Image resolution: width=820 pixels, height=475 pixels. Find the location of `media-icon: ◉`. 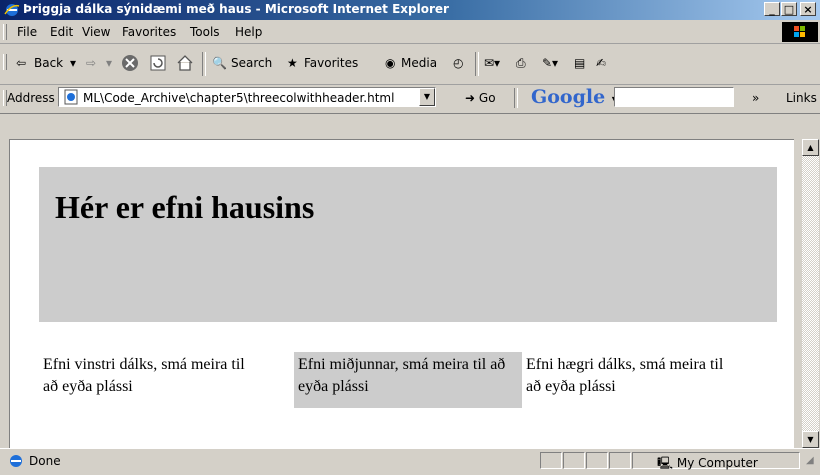

media-icon: ◉ is located at coordinates (390, 63).